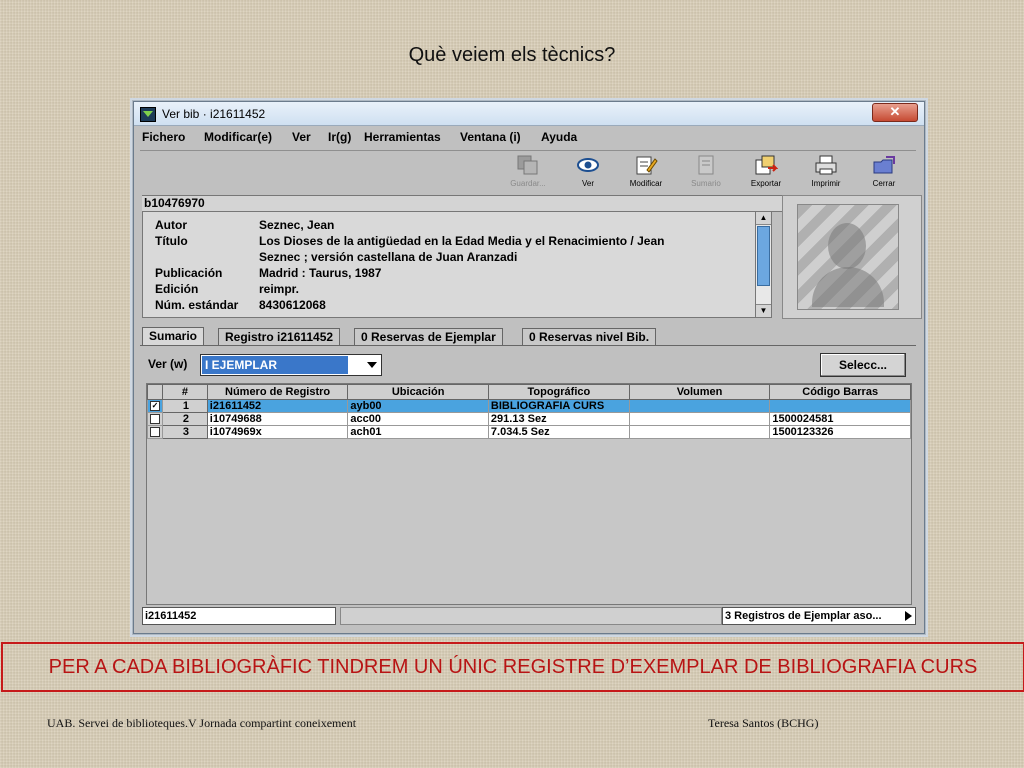 This screenshot has width=1024, height=768. Describe the element at coordinates (895, 112) in the screenshot. I see `window-close-button: ✕` at that location.